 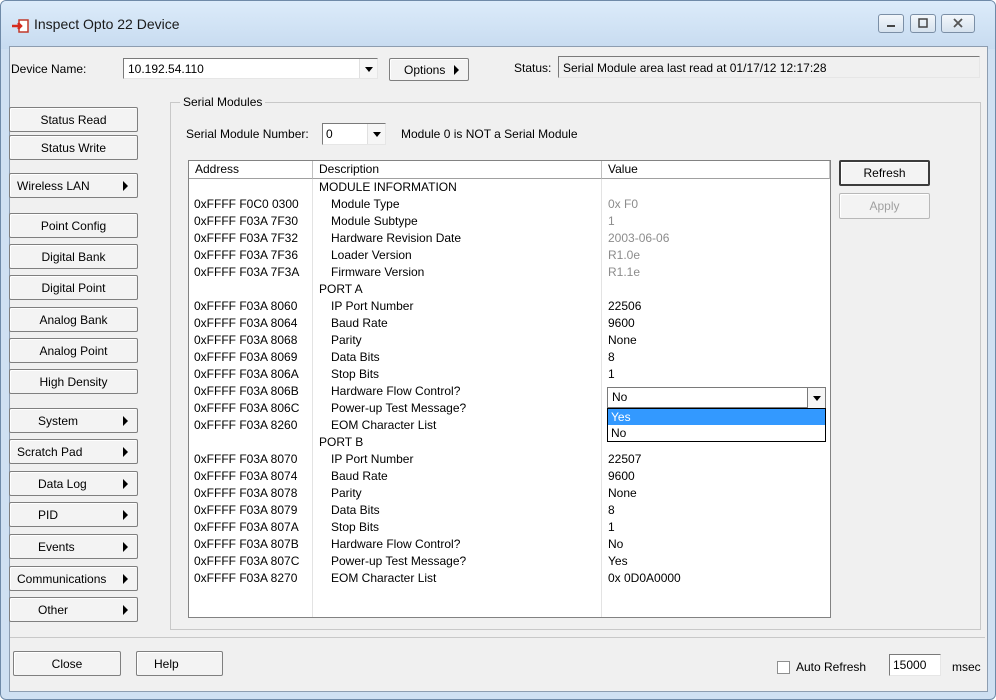 What do you see at coordinates (58, 420) in the screenshot?
I see `sidebar-button-label: System` at bounding box center [58, 420].